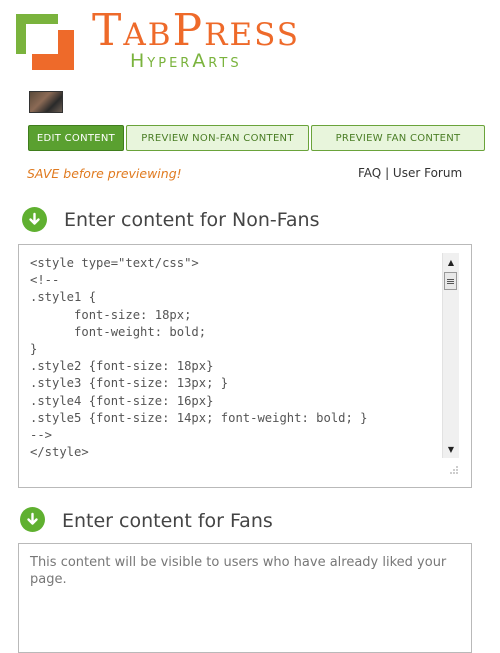 This screenshot has height=653, width=500. I want to click on scroll-thumb, so click(450, 281).